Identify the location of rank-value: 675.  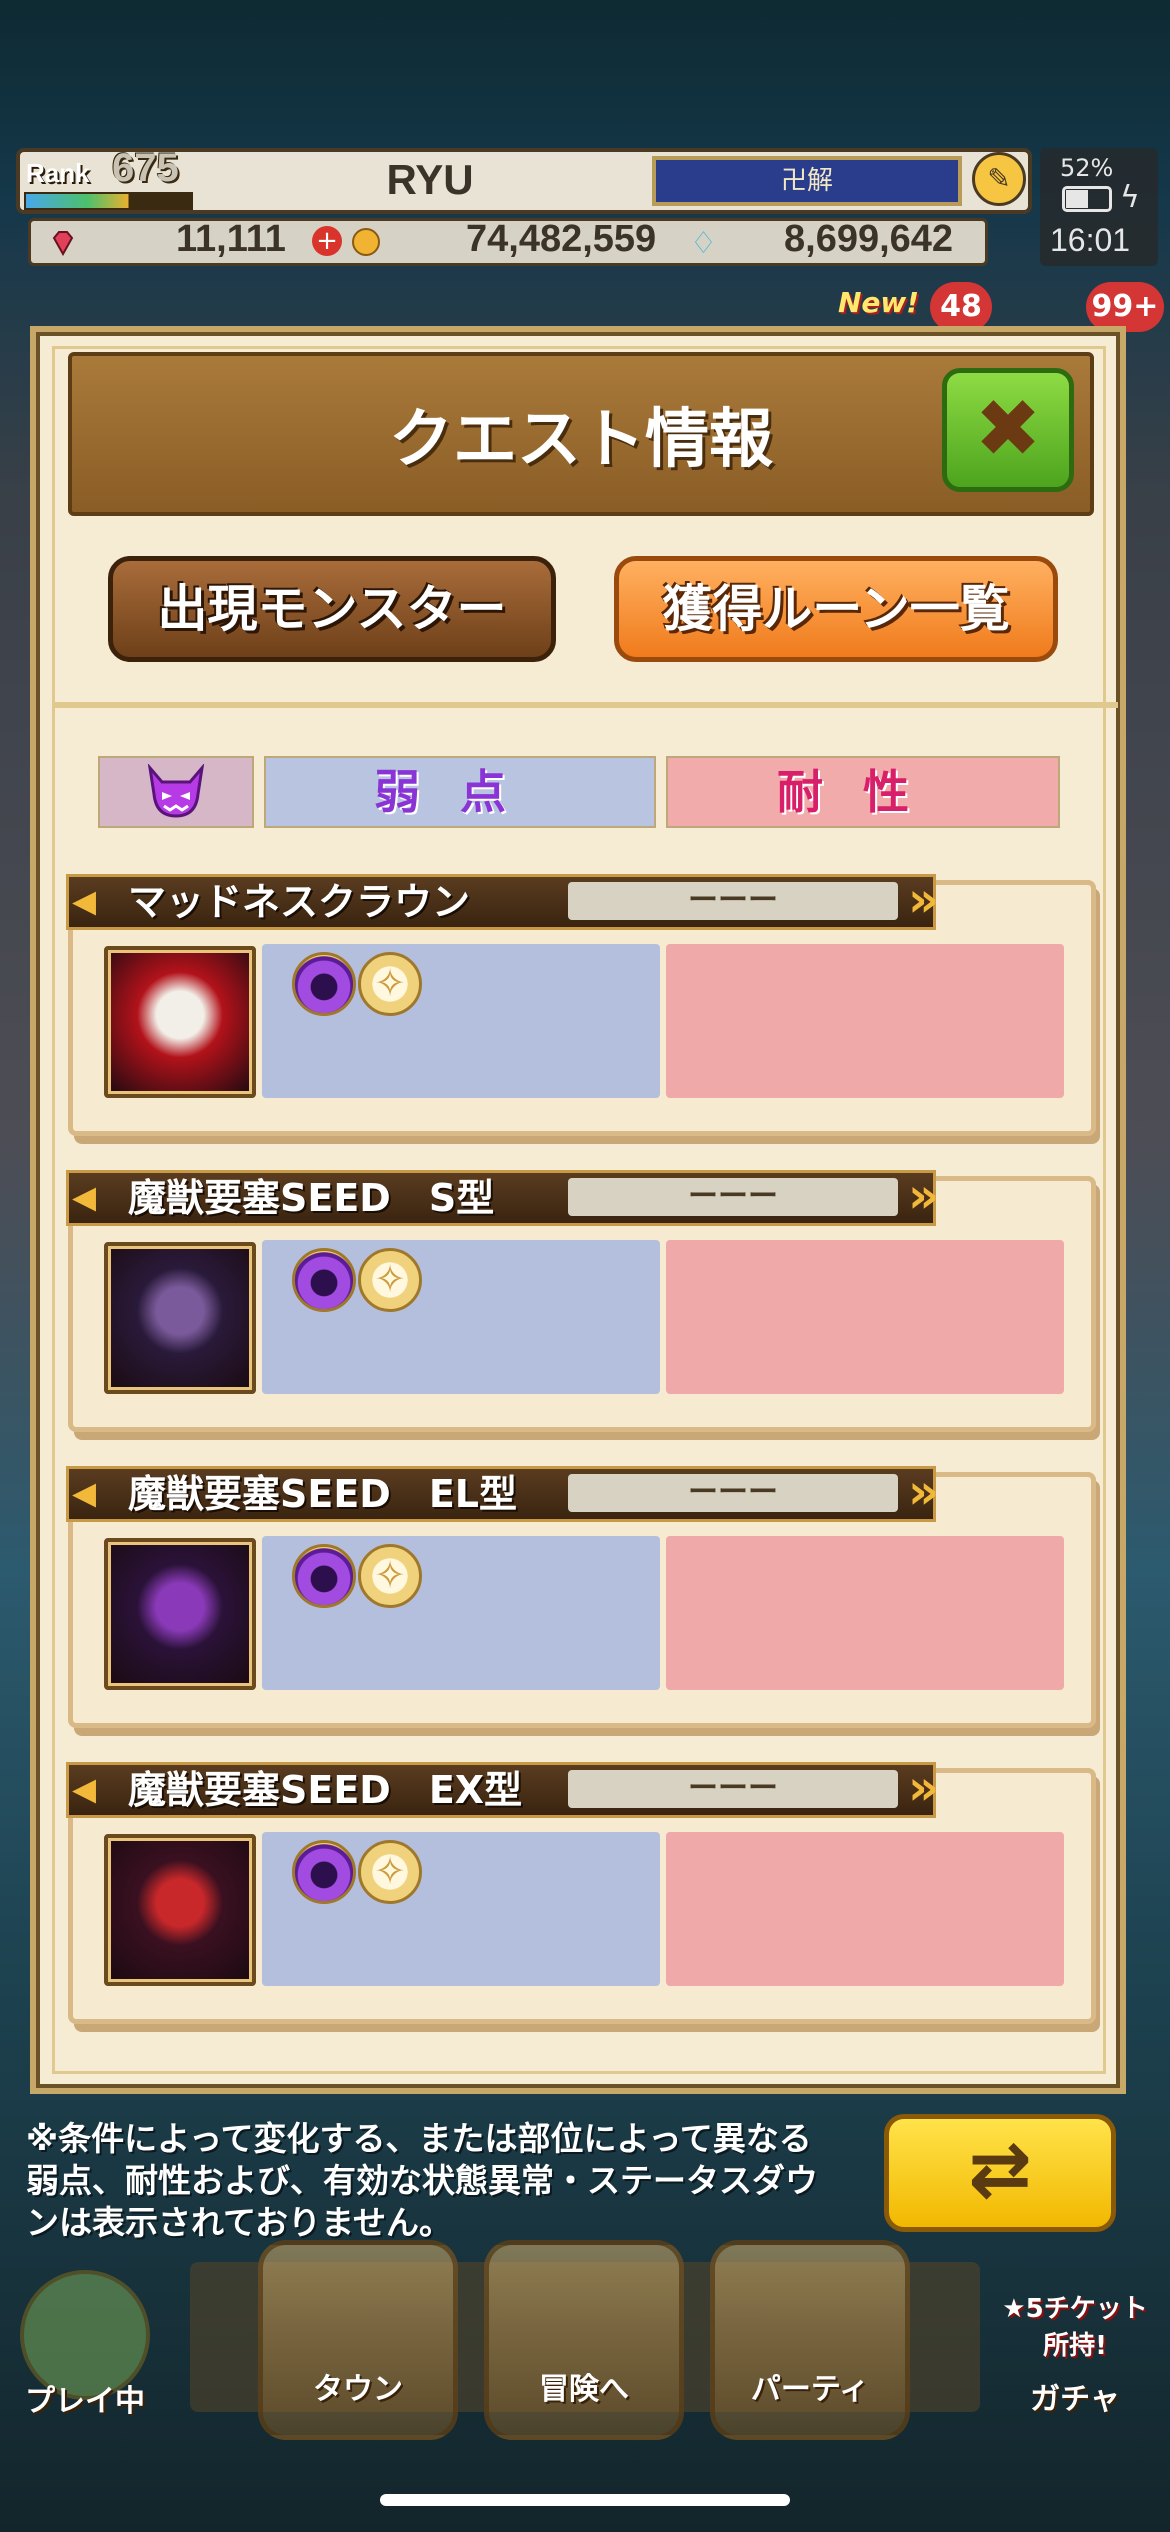
(145, 168).